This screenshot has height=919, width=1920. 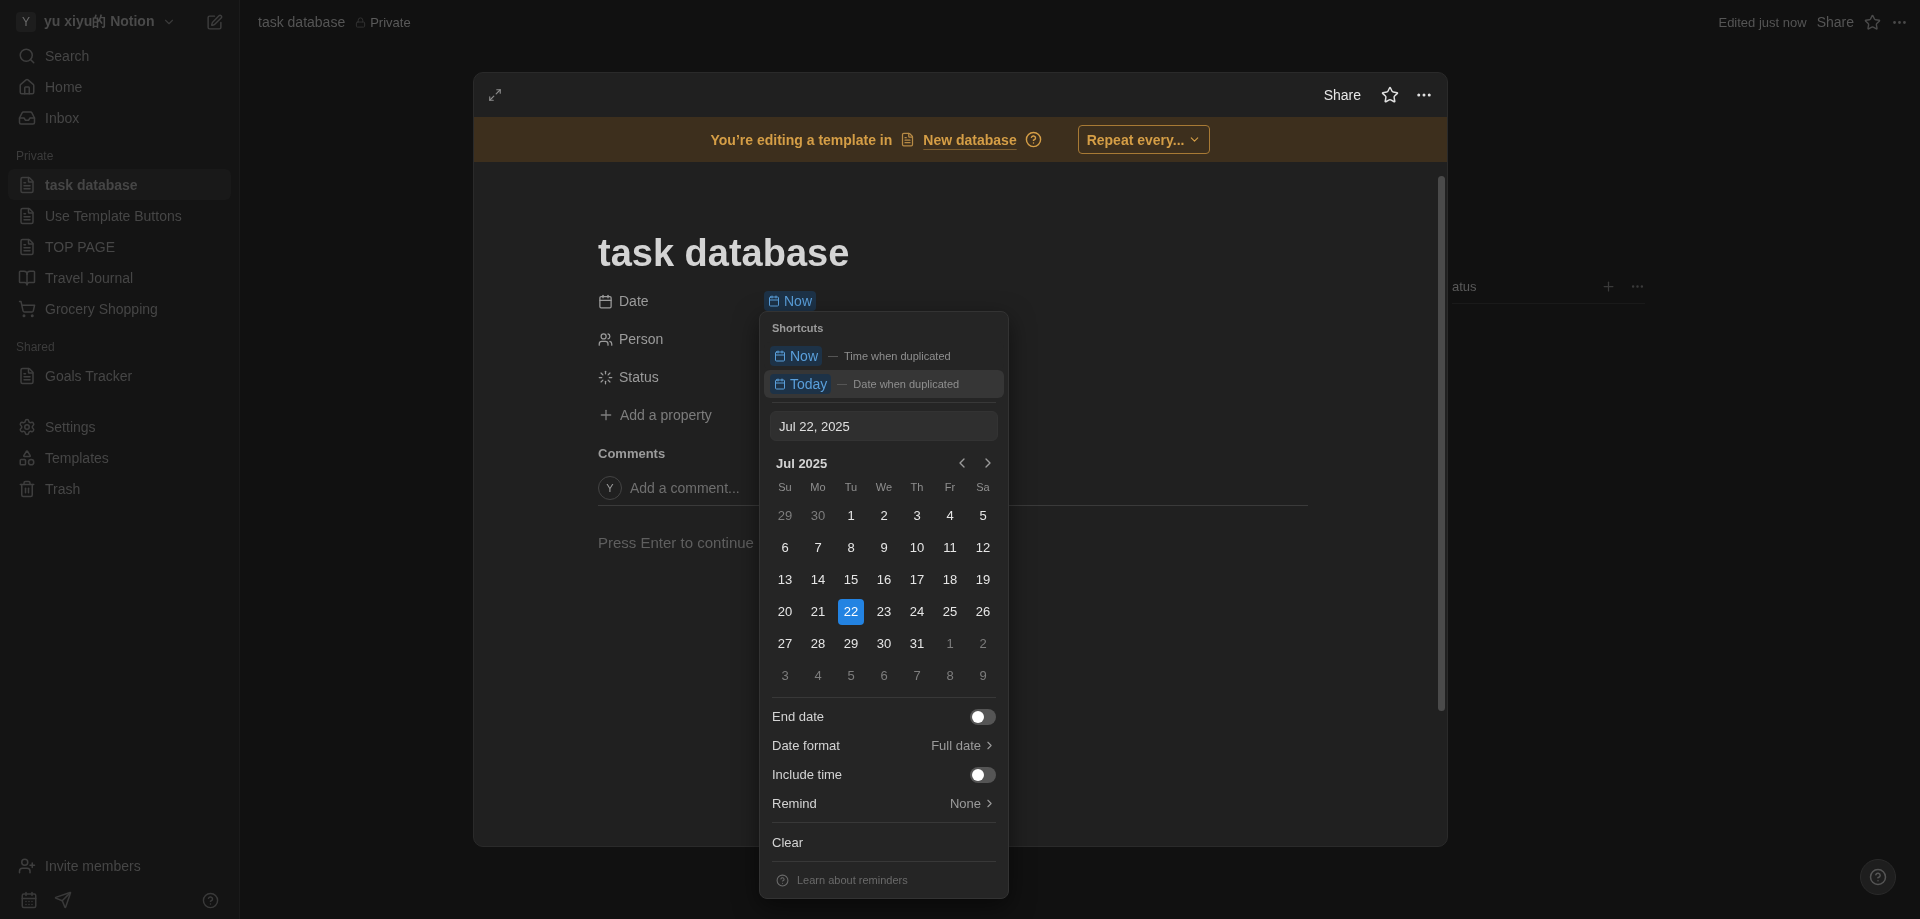 What do you see at coordinates (785, 644) in the screenshot?
I see `calendar-day: 27` at bounding box center [785, 644].